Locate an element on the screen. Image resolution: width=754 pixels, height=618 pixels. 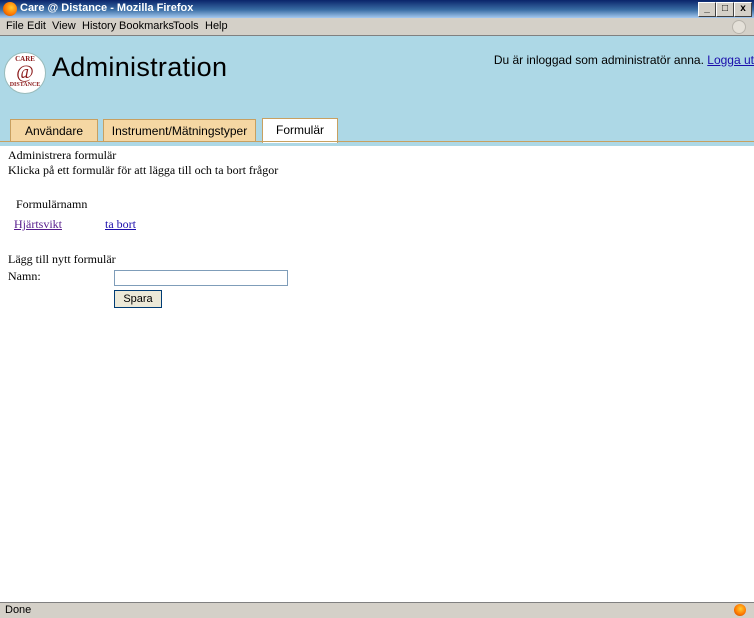
menu-view: View is located at coordinates (64, 26).